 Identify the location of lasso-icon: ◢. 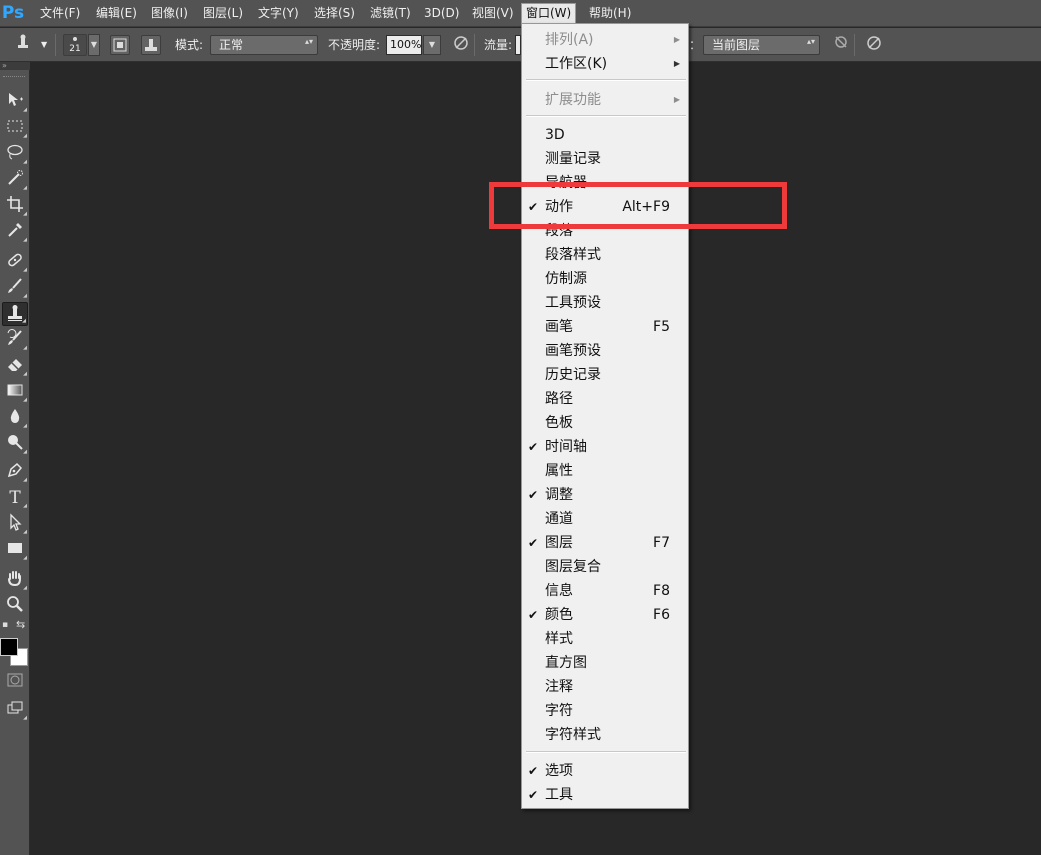
(15, 154).